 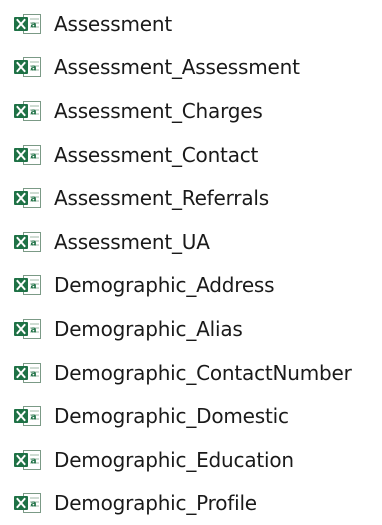 I want to click on file-item-demographic-profile: a Demographic_Profile, so click(x=191, y=503).